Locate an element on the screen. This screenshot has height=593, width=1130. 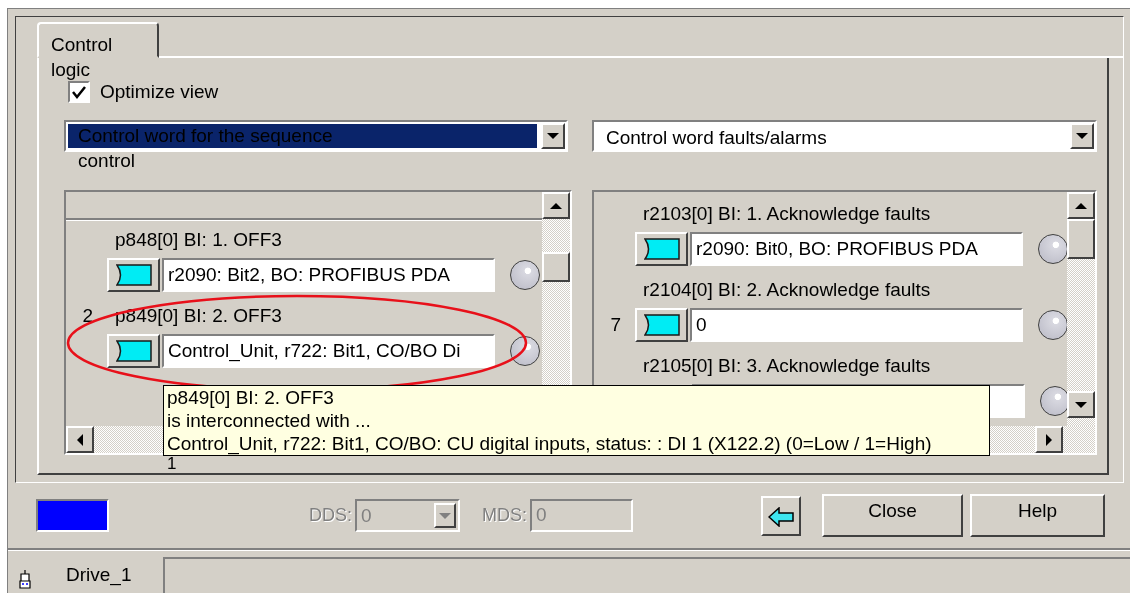
dropdown: Control word faults/alarms is located at coordinates (844, 136).